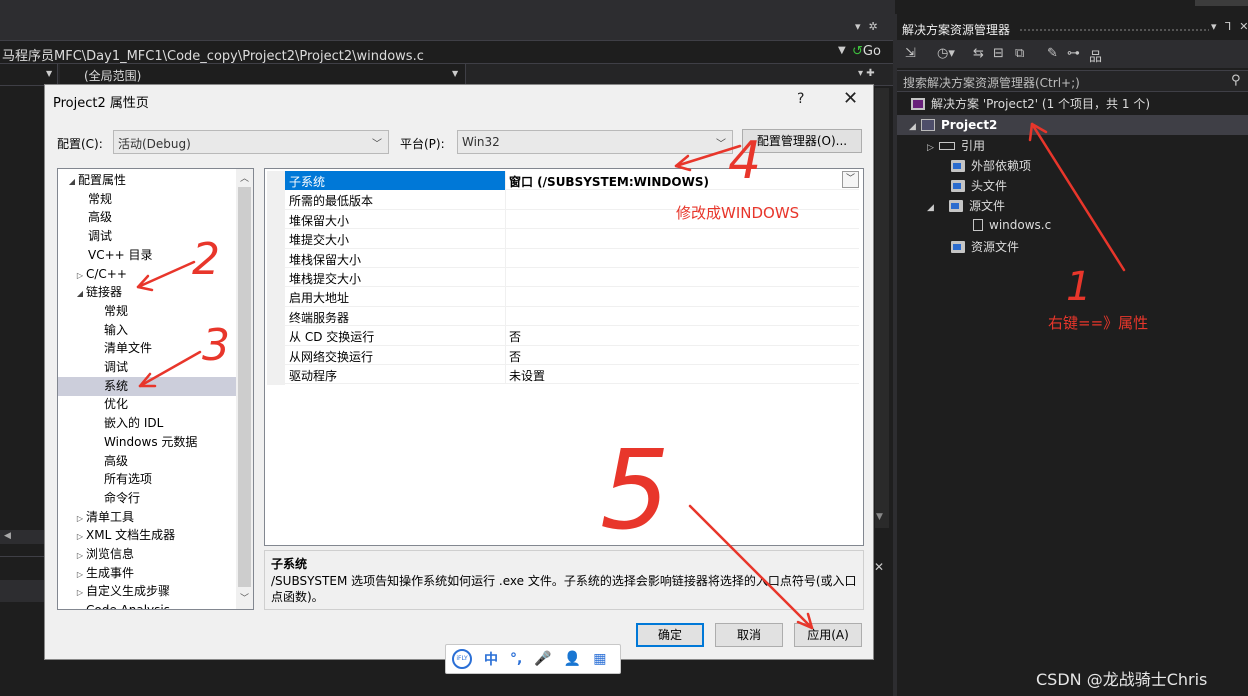 The image size is (1248, 696). I want to click on tree-item: ▷ C/C++, so click(147, 274).